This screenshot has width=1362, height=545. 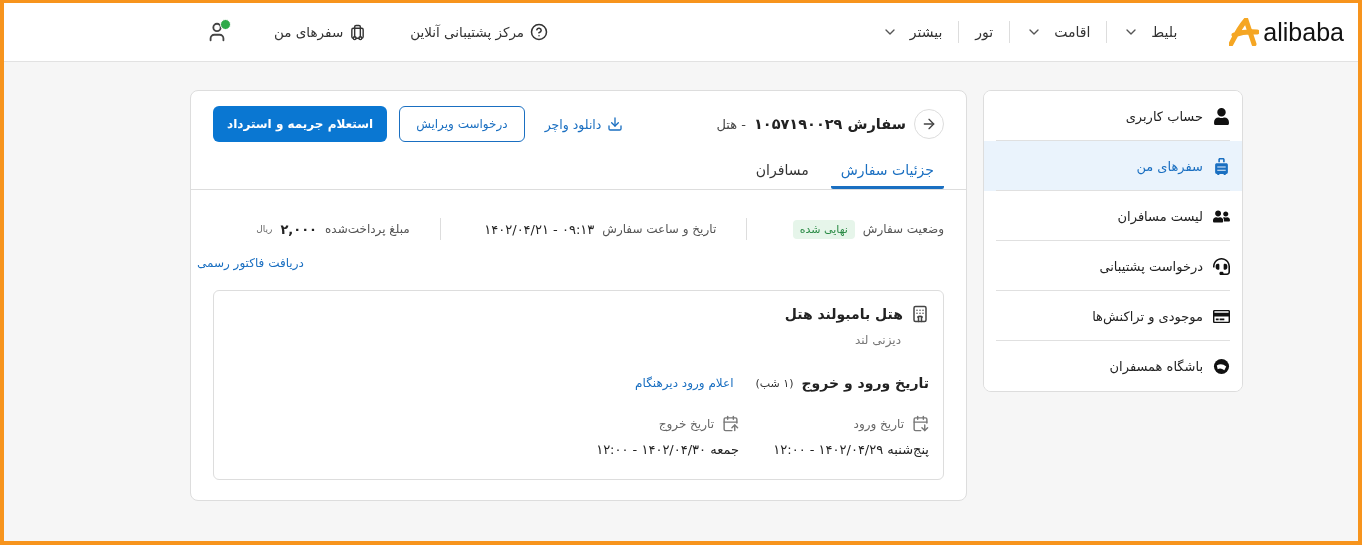 What do you see at coordinates (250, 263) in the screenshot?
I see `invoice-link: دریافت فاکتور رسمی` at bounding box center [250, 263].